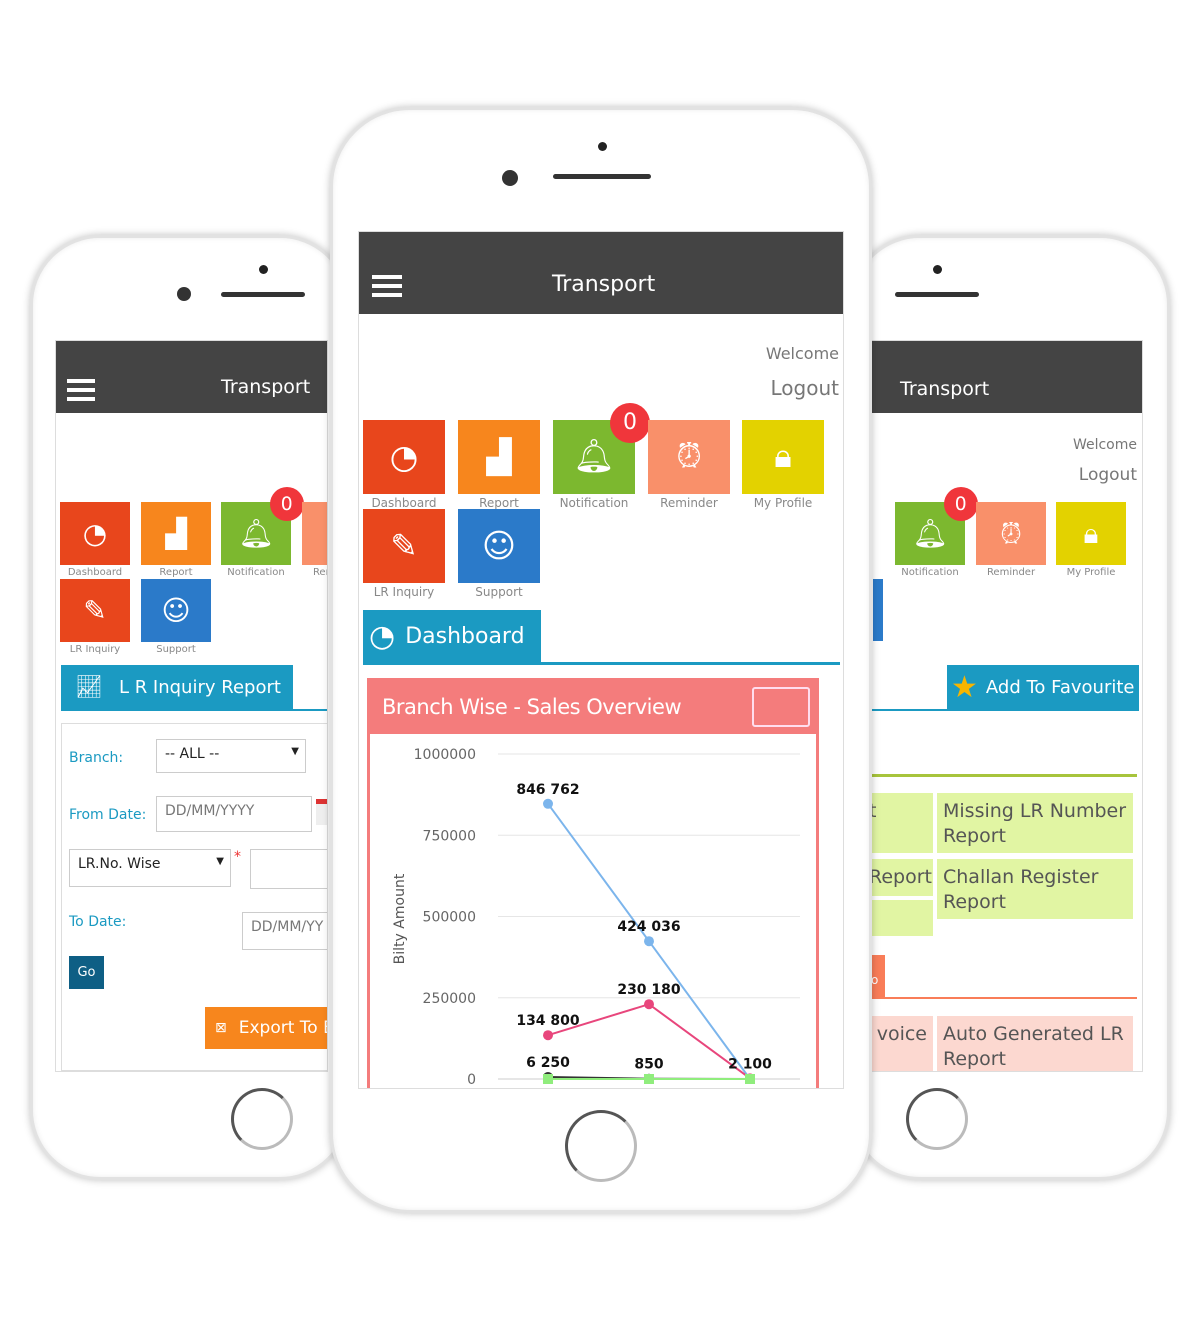 The height and width of the screenshot is (1320, 1200). What do you see at coordinates (964, 687) in the screenshot?
I see `star-icon: ★` at bounding box center [964, 687].